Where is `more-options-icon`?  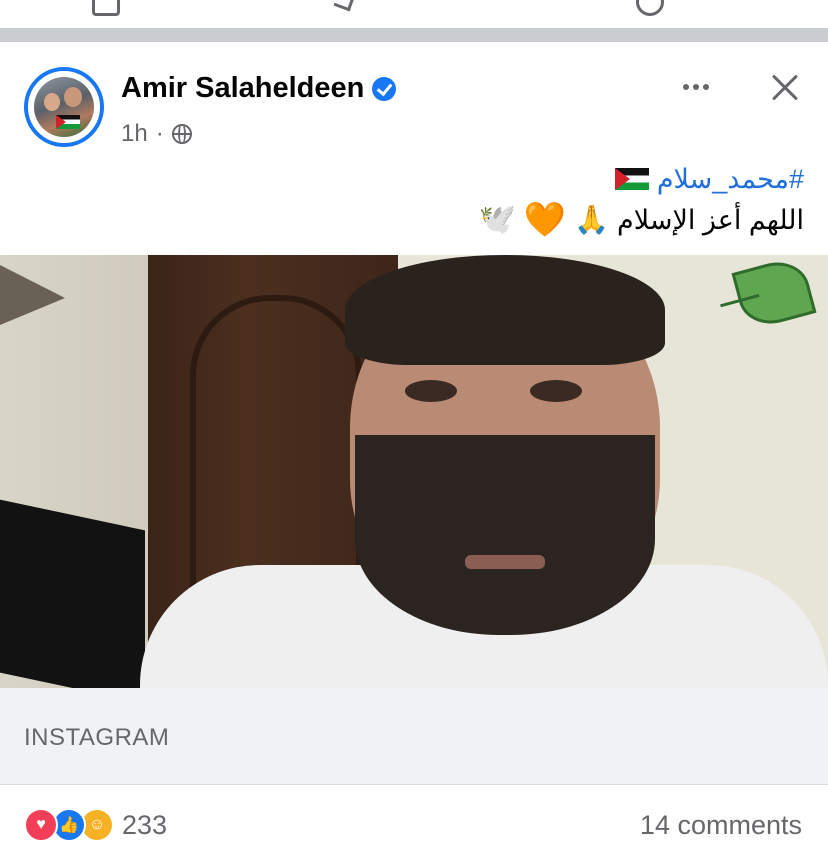
more-options-icon is located at coordinates (696, 87).